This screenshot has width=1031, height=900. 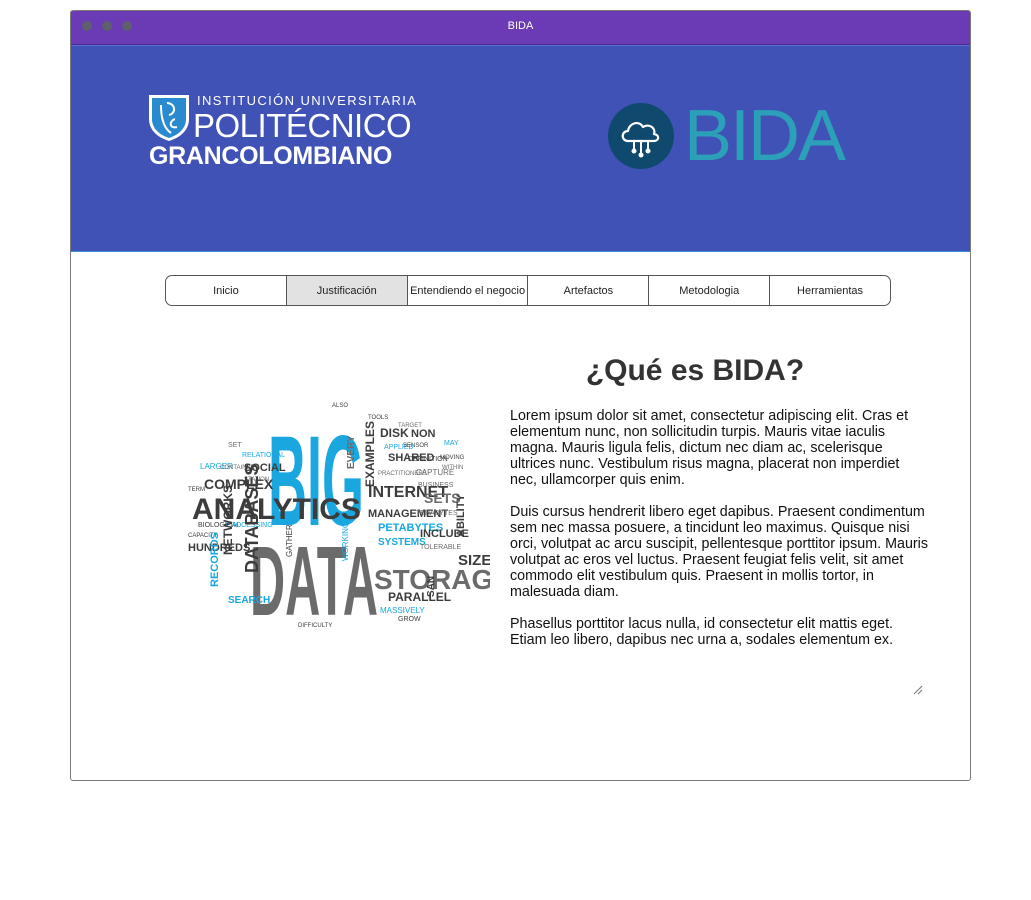 I want to click on word-cloud-word: SENSOR, so click(x=416, y=446).